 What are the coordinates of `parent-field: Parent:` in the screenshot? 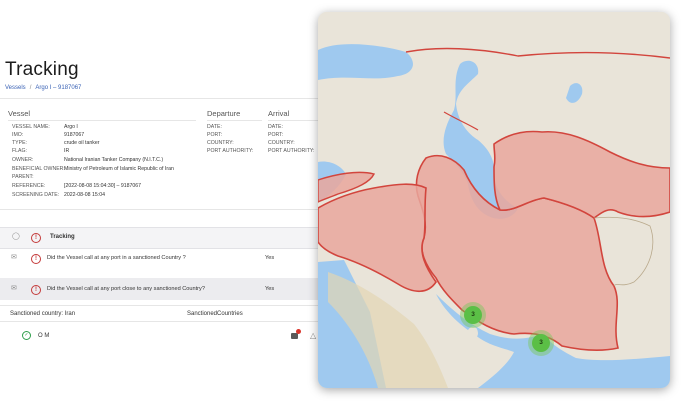 It's located at (23, 177).